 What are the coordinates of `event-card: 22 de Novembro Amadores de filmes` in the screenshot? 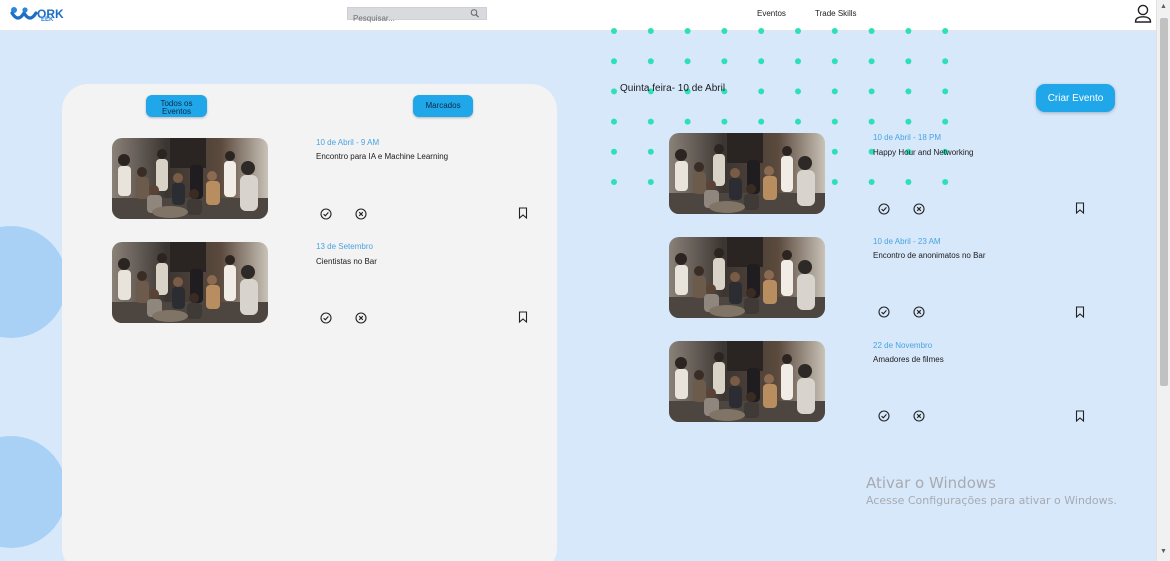 It's located at (879, 386).